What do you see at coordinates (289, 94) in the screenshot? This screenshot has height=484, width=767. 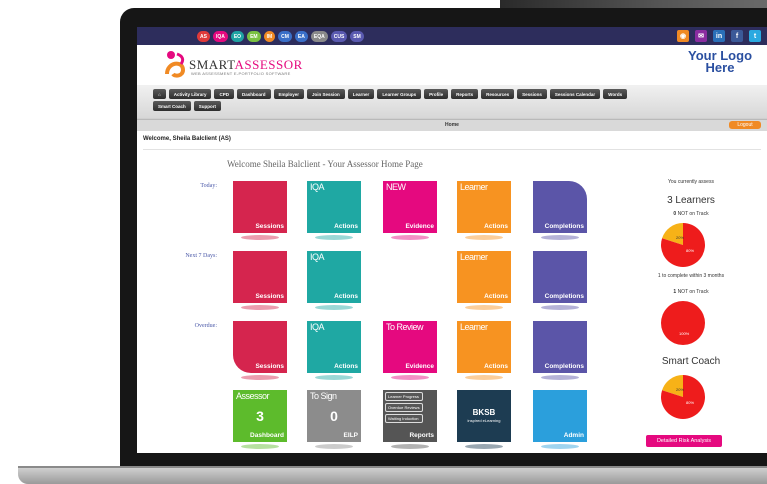 I see `nav-item-employer: Employer` at bounding box center [289, 94].